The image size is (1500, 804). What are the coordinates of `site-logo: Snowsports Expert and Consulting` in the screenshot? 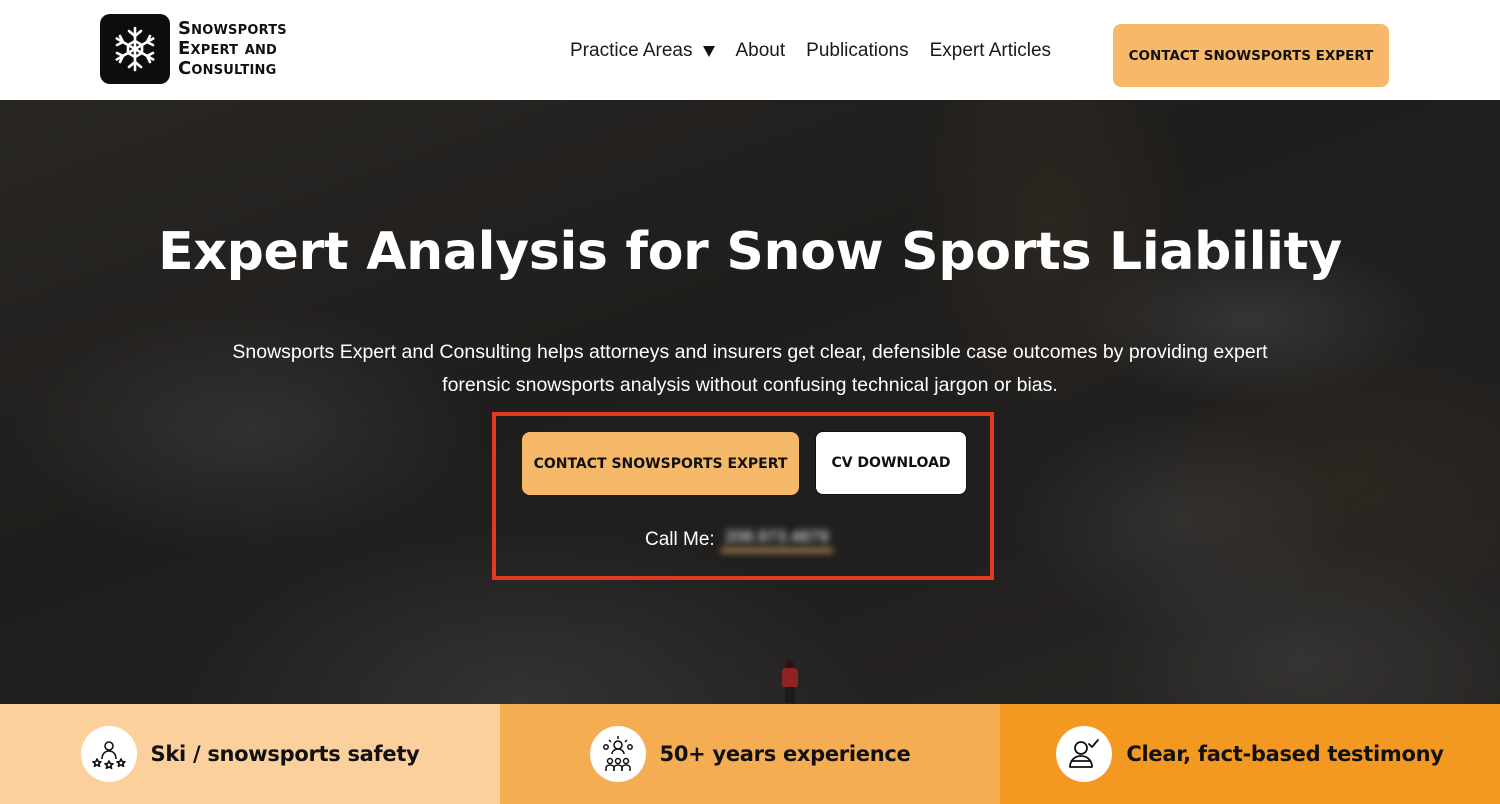 It's located at (193, 49).